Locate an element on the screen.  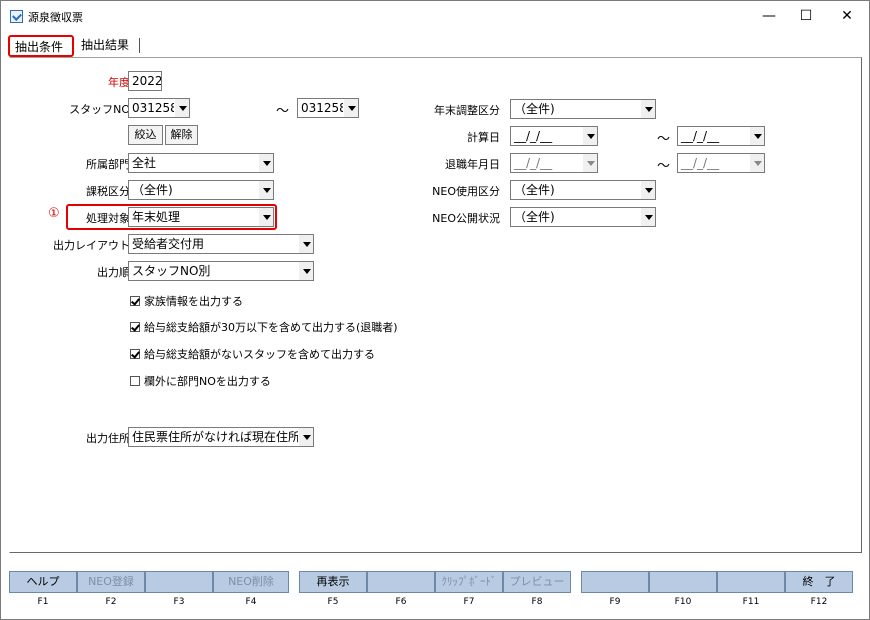
maximize-button: ☐ is located at coordinates (806, 16).